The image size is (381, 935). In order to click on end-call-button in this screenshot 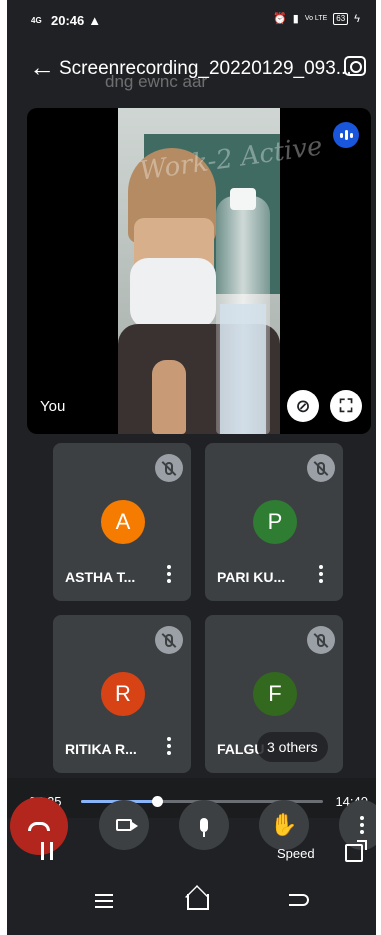, I will do `click(39, 826)`.